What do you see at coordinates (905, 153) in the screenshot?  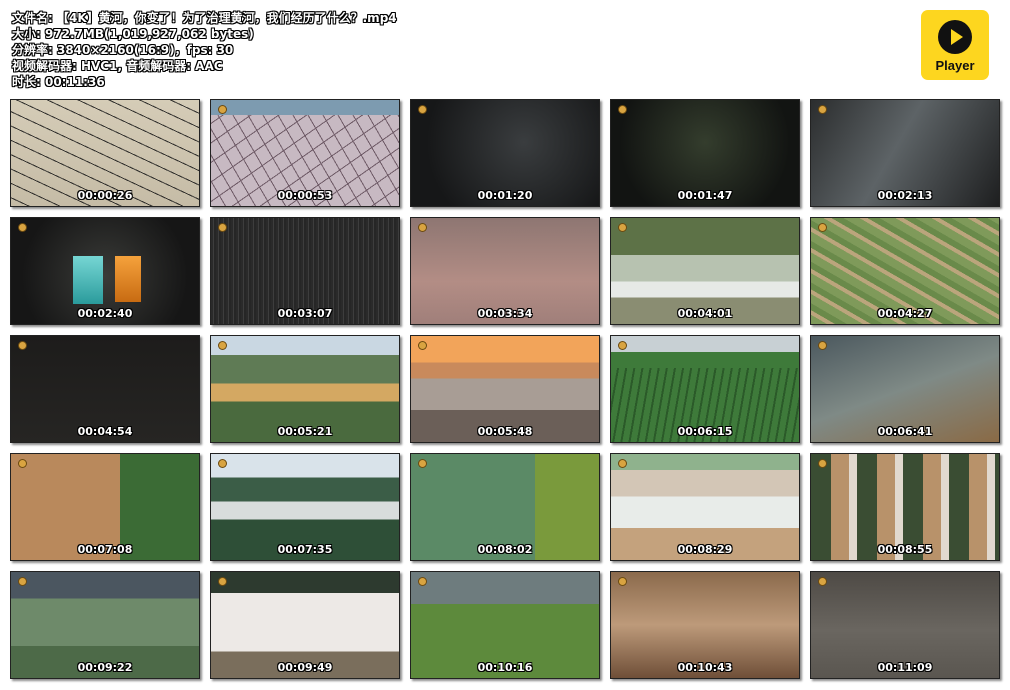 I see `thumbnail: 00:02:13` at bounding box center [905, 153].